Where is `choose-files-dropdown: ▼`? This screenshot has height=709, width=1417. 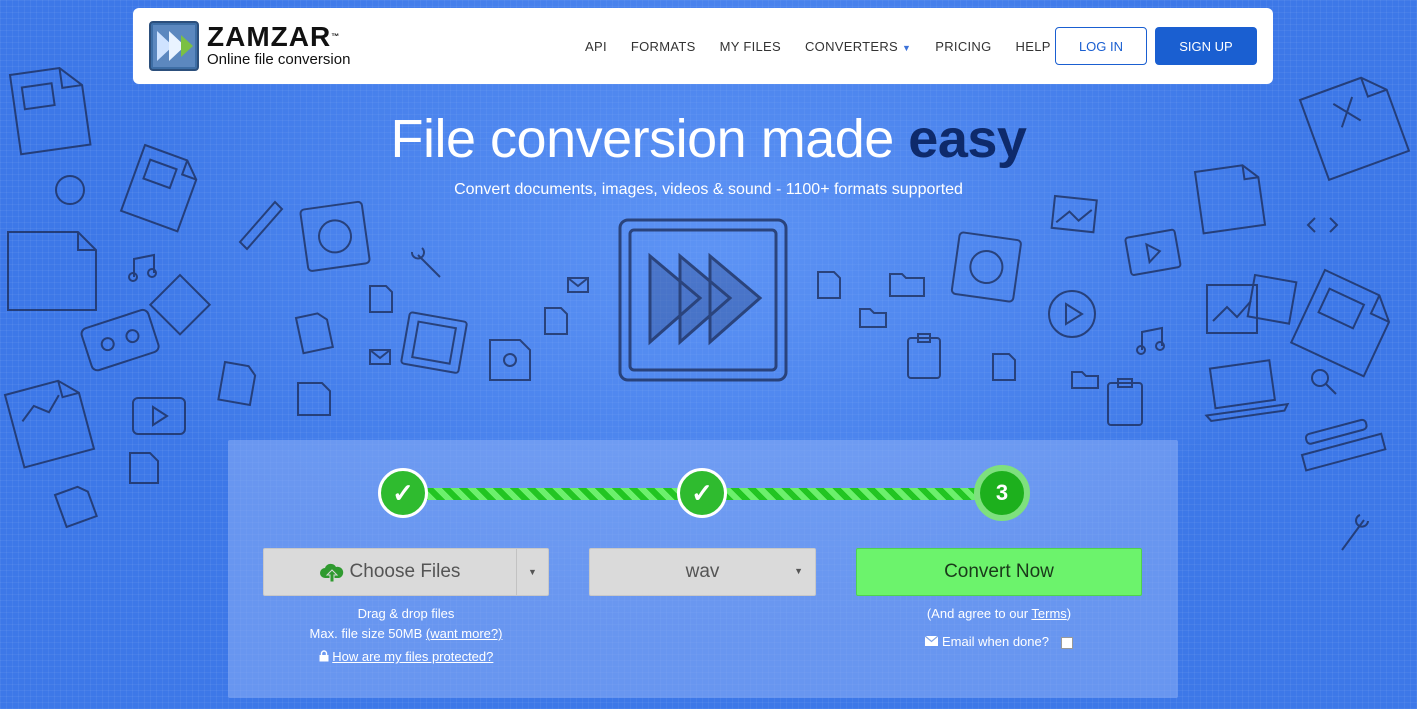
choose-files-dropdown: ▼ is located at coordinates (532, 572).